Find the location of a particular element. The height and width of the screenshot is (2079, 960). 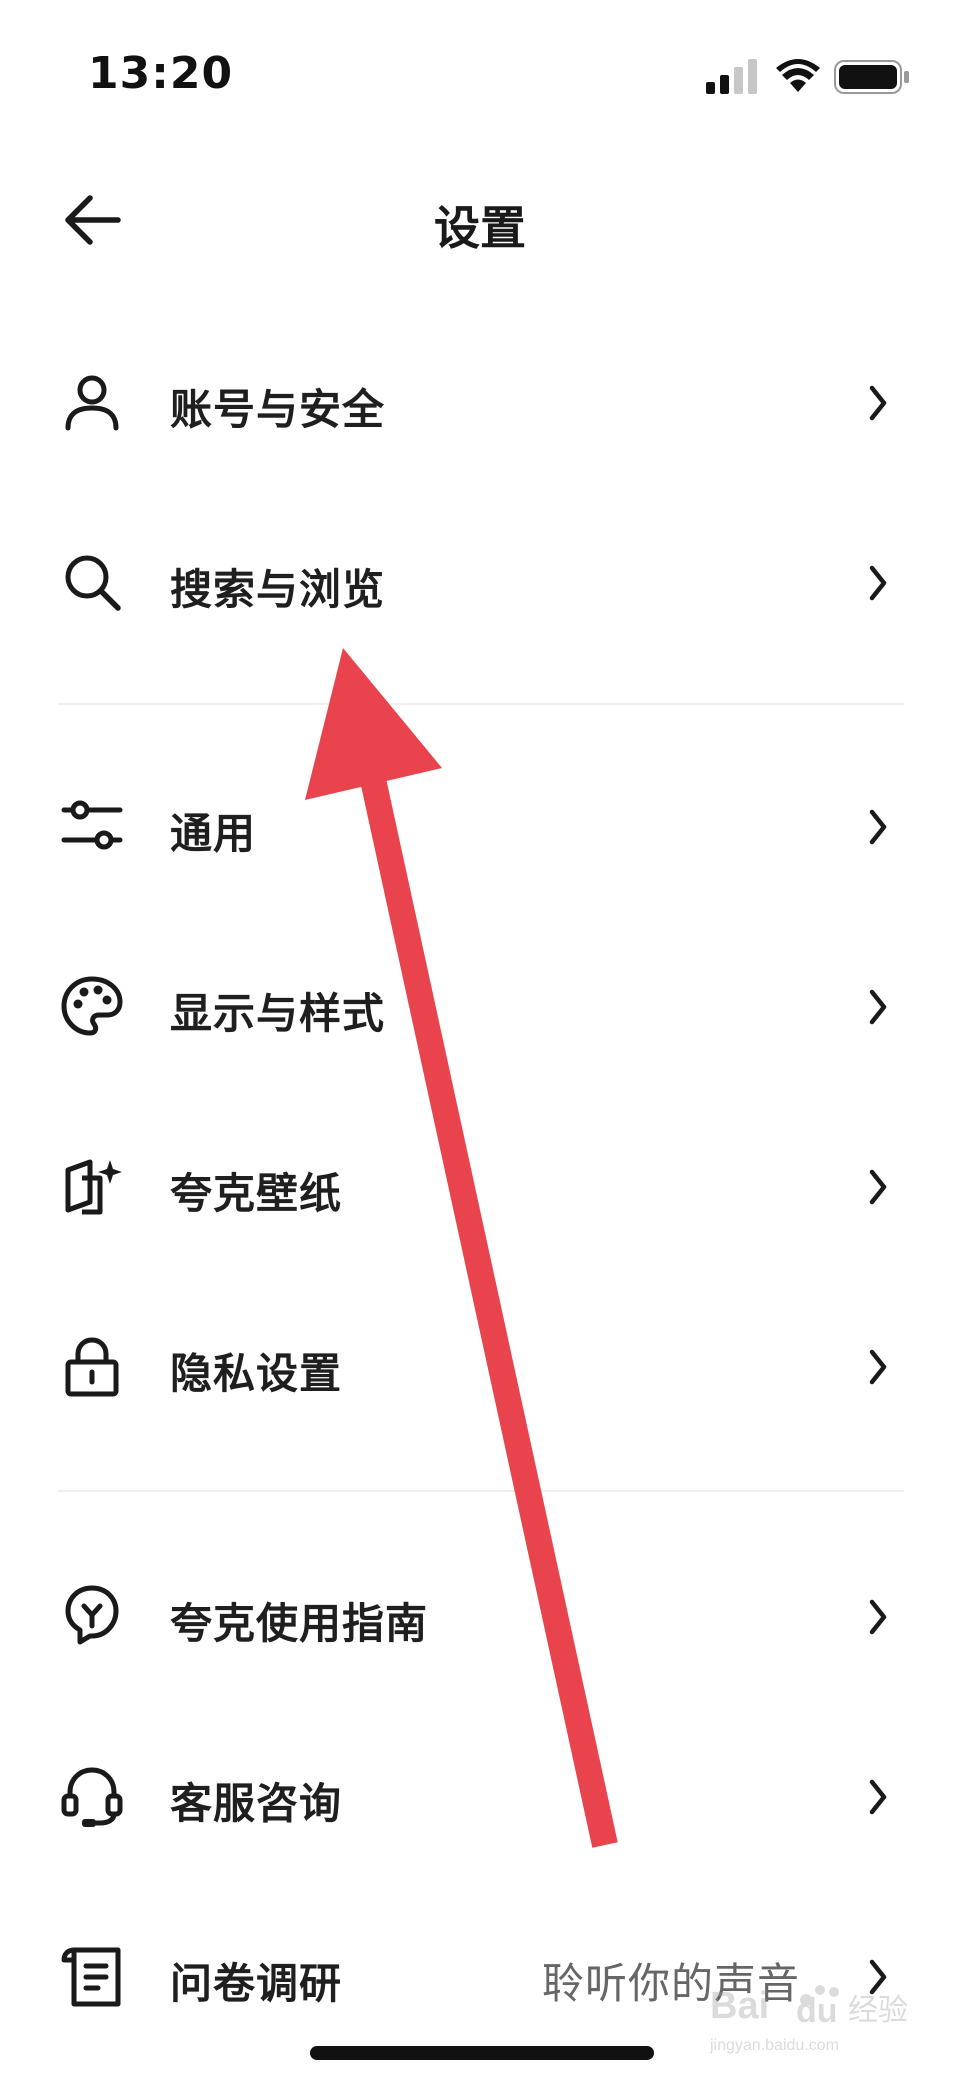

settings-item-label: 夸克壁纸 is located at coordinates (256, 1193).